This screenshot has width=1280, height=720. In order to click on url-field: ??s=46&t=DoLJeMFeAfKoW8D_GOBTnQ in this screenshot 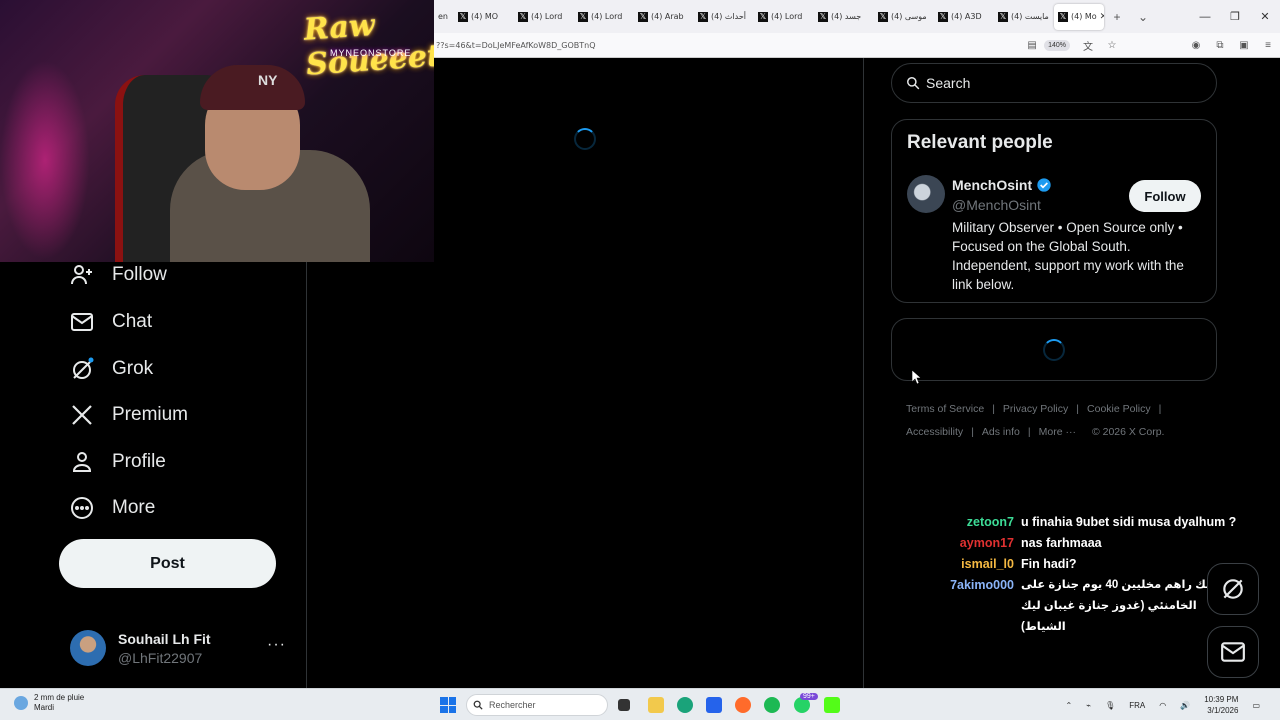, I will do `click(727, 45)`.